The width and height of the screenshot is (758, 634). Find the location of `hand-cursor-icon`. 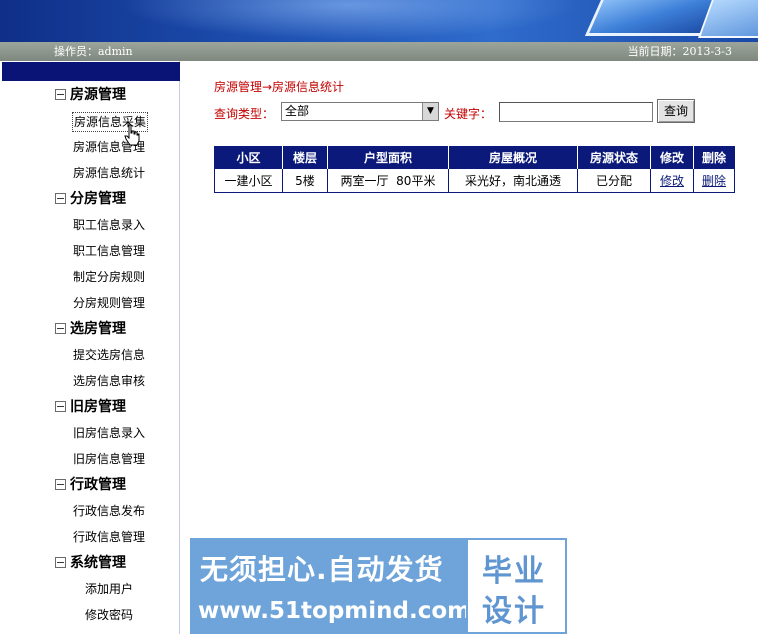

hand-cursor-icon is located at coordinates (132, 135).